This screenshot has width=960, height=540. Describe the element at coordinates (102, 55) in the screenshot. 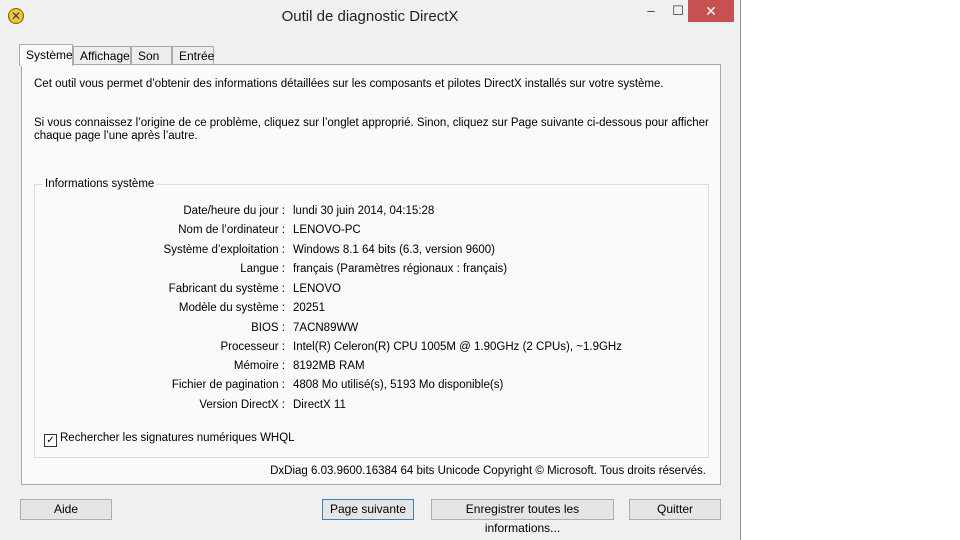

I see `tab-affichage: Affichage` at that location.